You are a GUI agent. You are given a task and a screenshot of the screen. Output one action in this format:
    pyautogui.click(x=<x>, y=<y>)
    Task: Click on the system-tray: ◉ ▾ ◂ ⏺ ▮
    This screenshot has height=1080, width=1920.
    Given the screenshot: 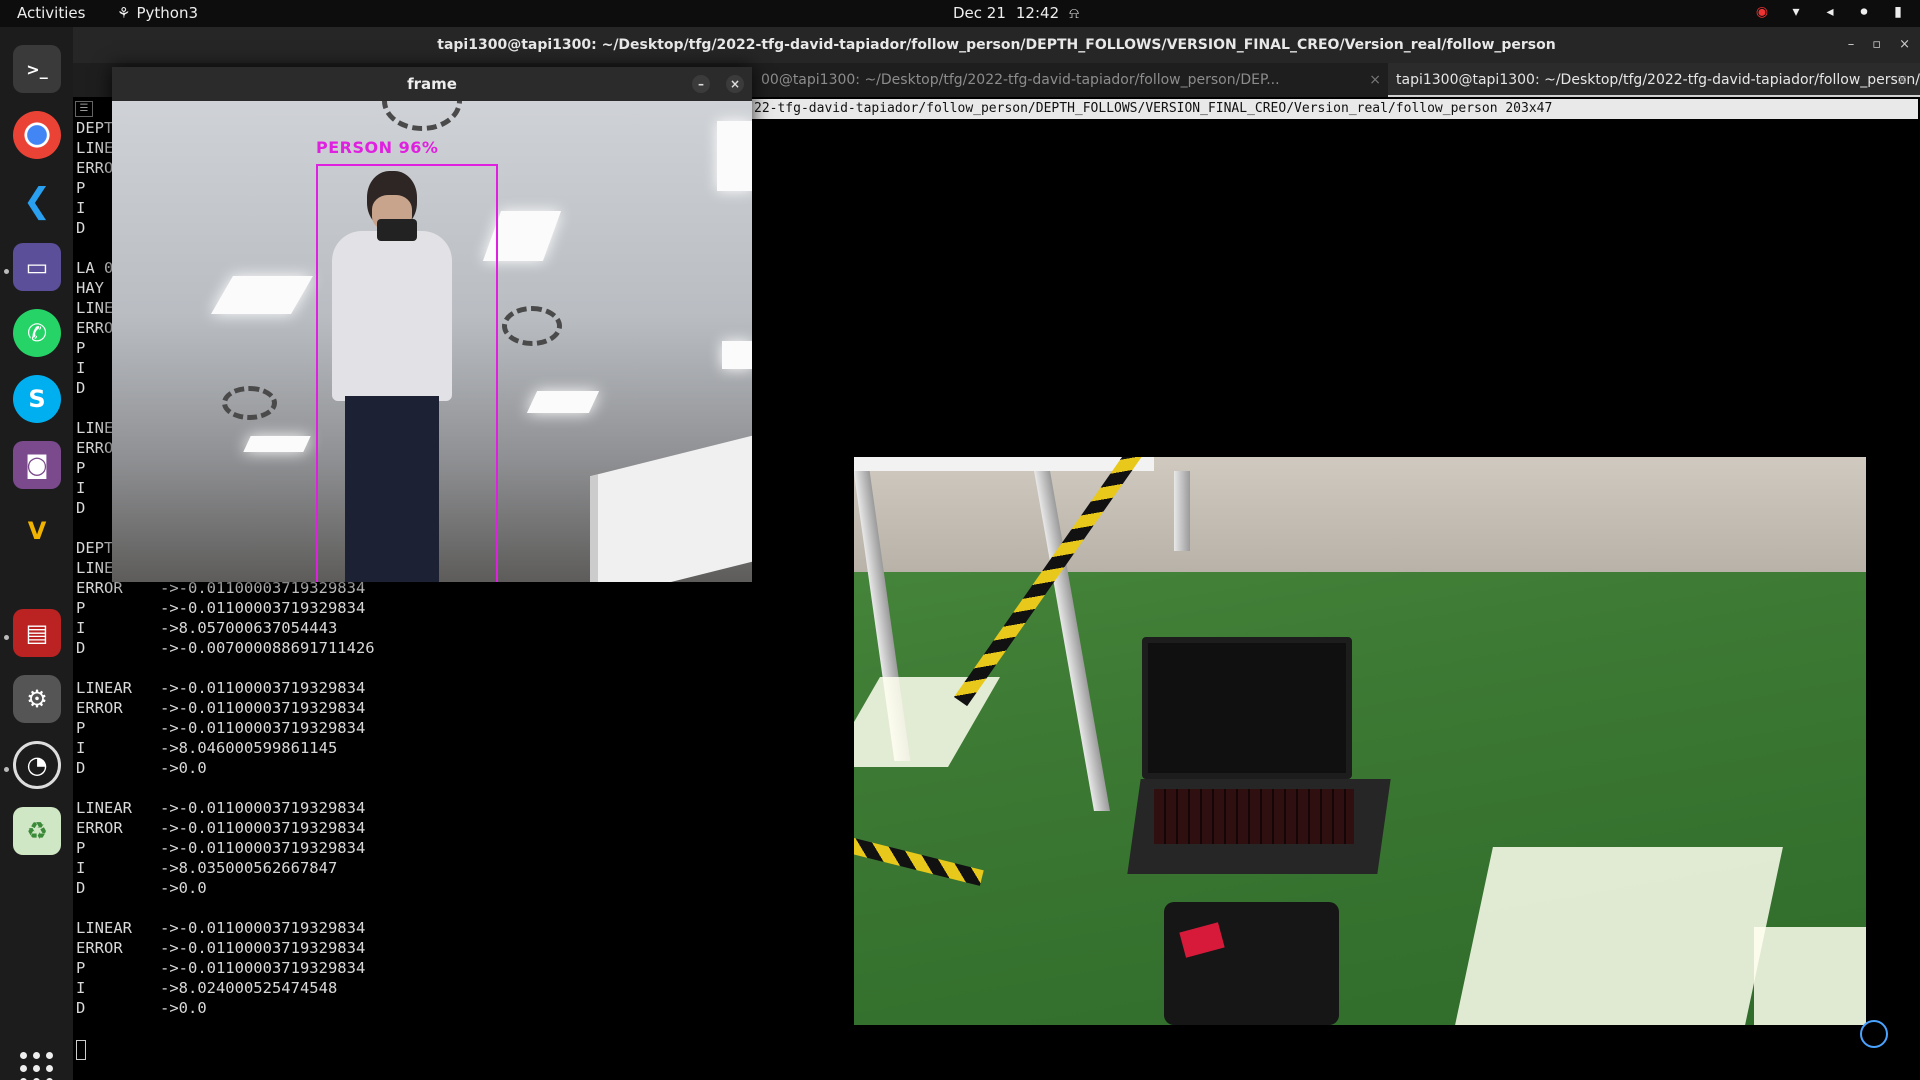 What is the action you would take?
    pyautogui.click(x=1830, y=12)
    